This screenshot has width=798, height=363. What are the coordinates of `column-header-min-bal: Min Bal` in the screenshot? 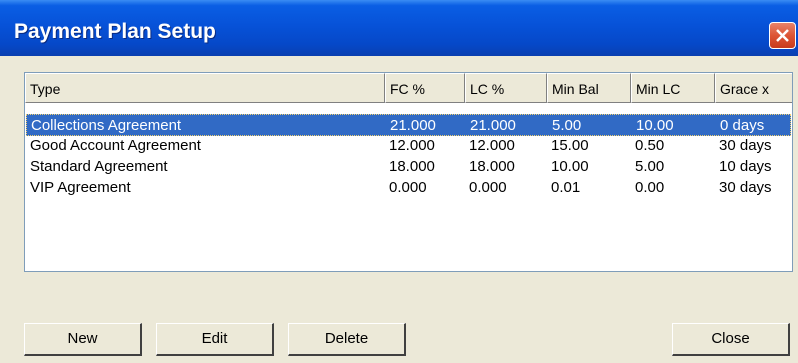 It's located at (589, 88).